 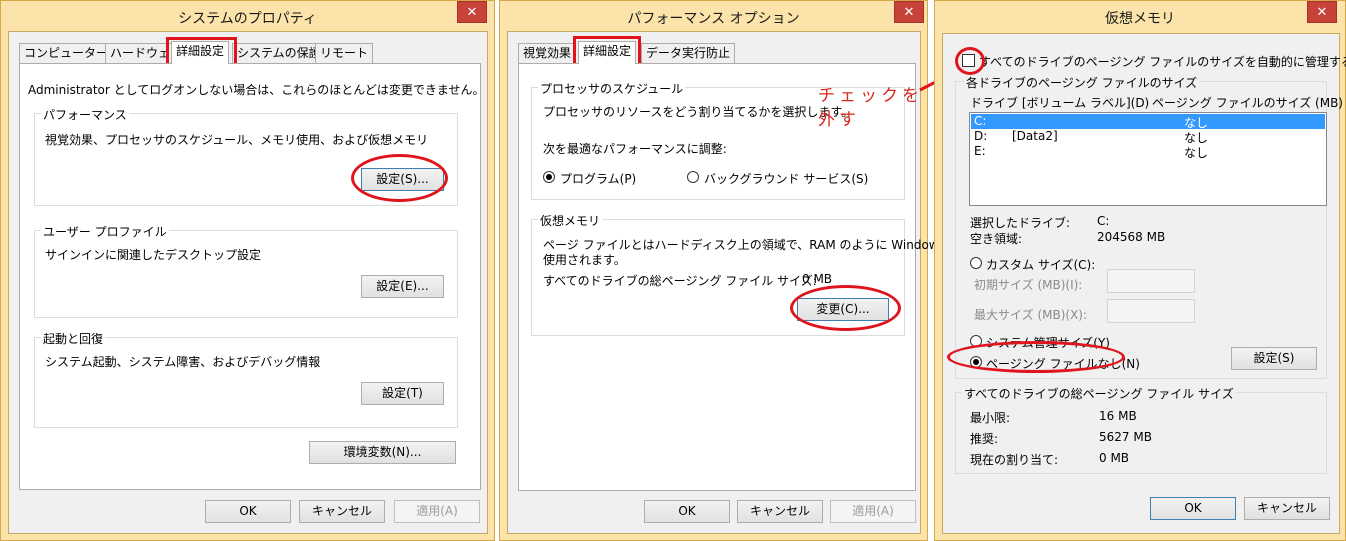 What do you see at coordinates (1131, 237) in the screenshot?
I see `free-space-value: 204568 MB` at bounding box center [1131, 237].